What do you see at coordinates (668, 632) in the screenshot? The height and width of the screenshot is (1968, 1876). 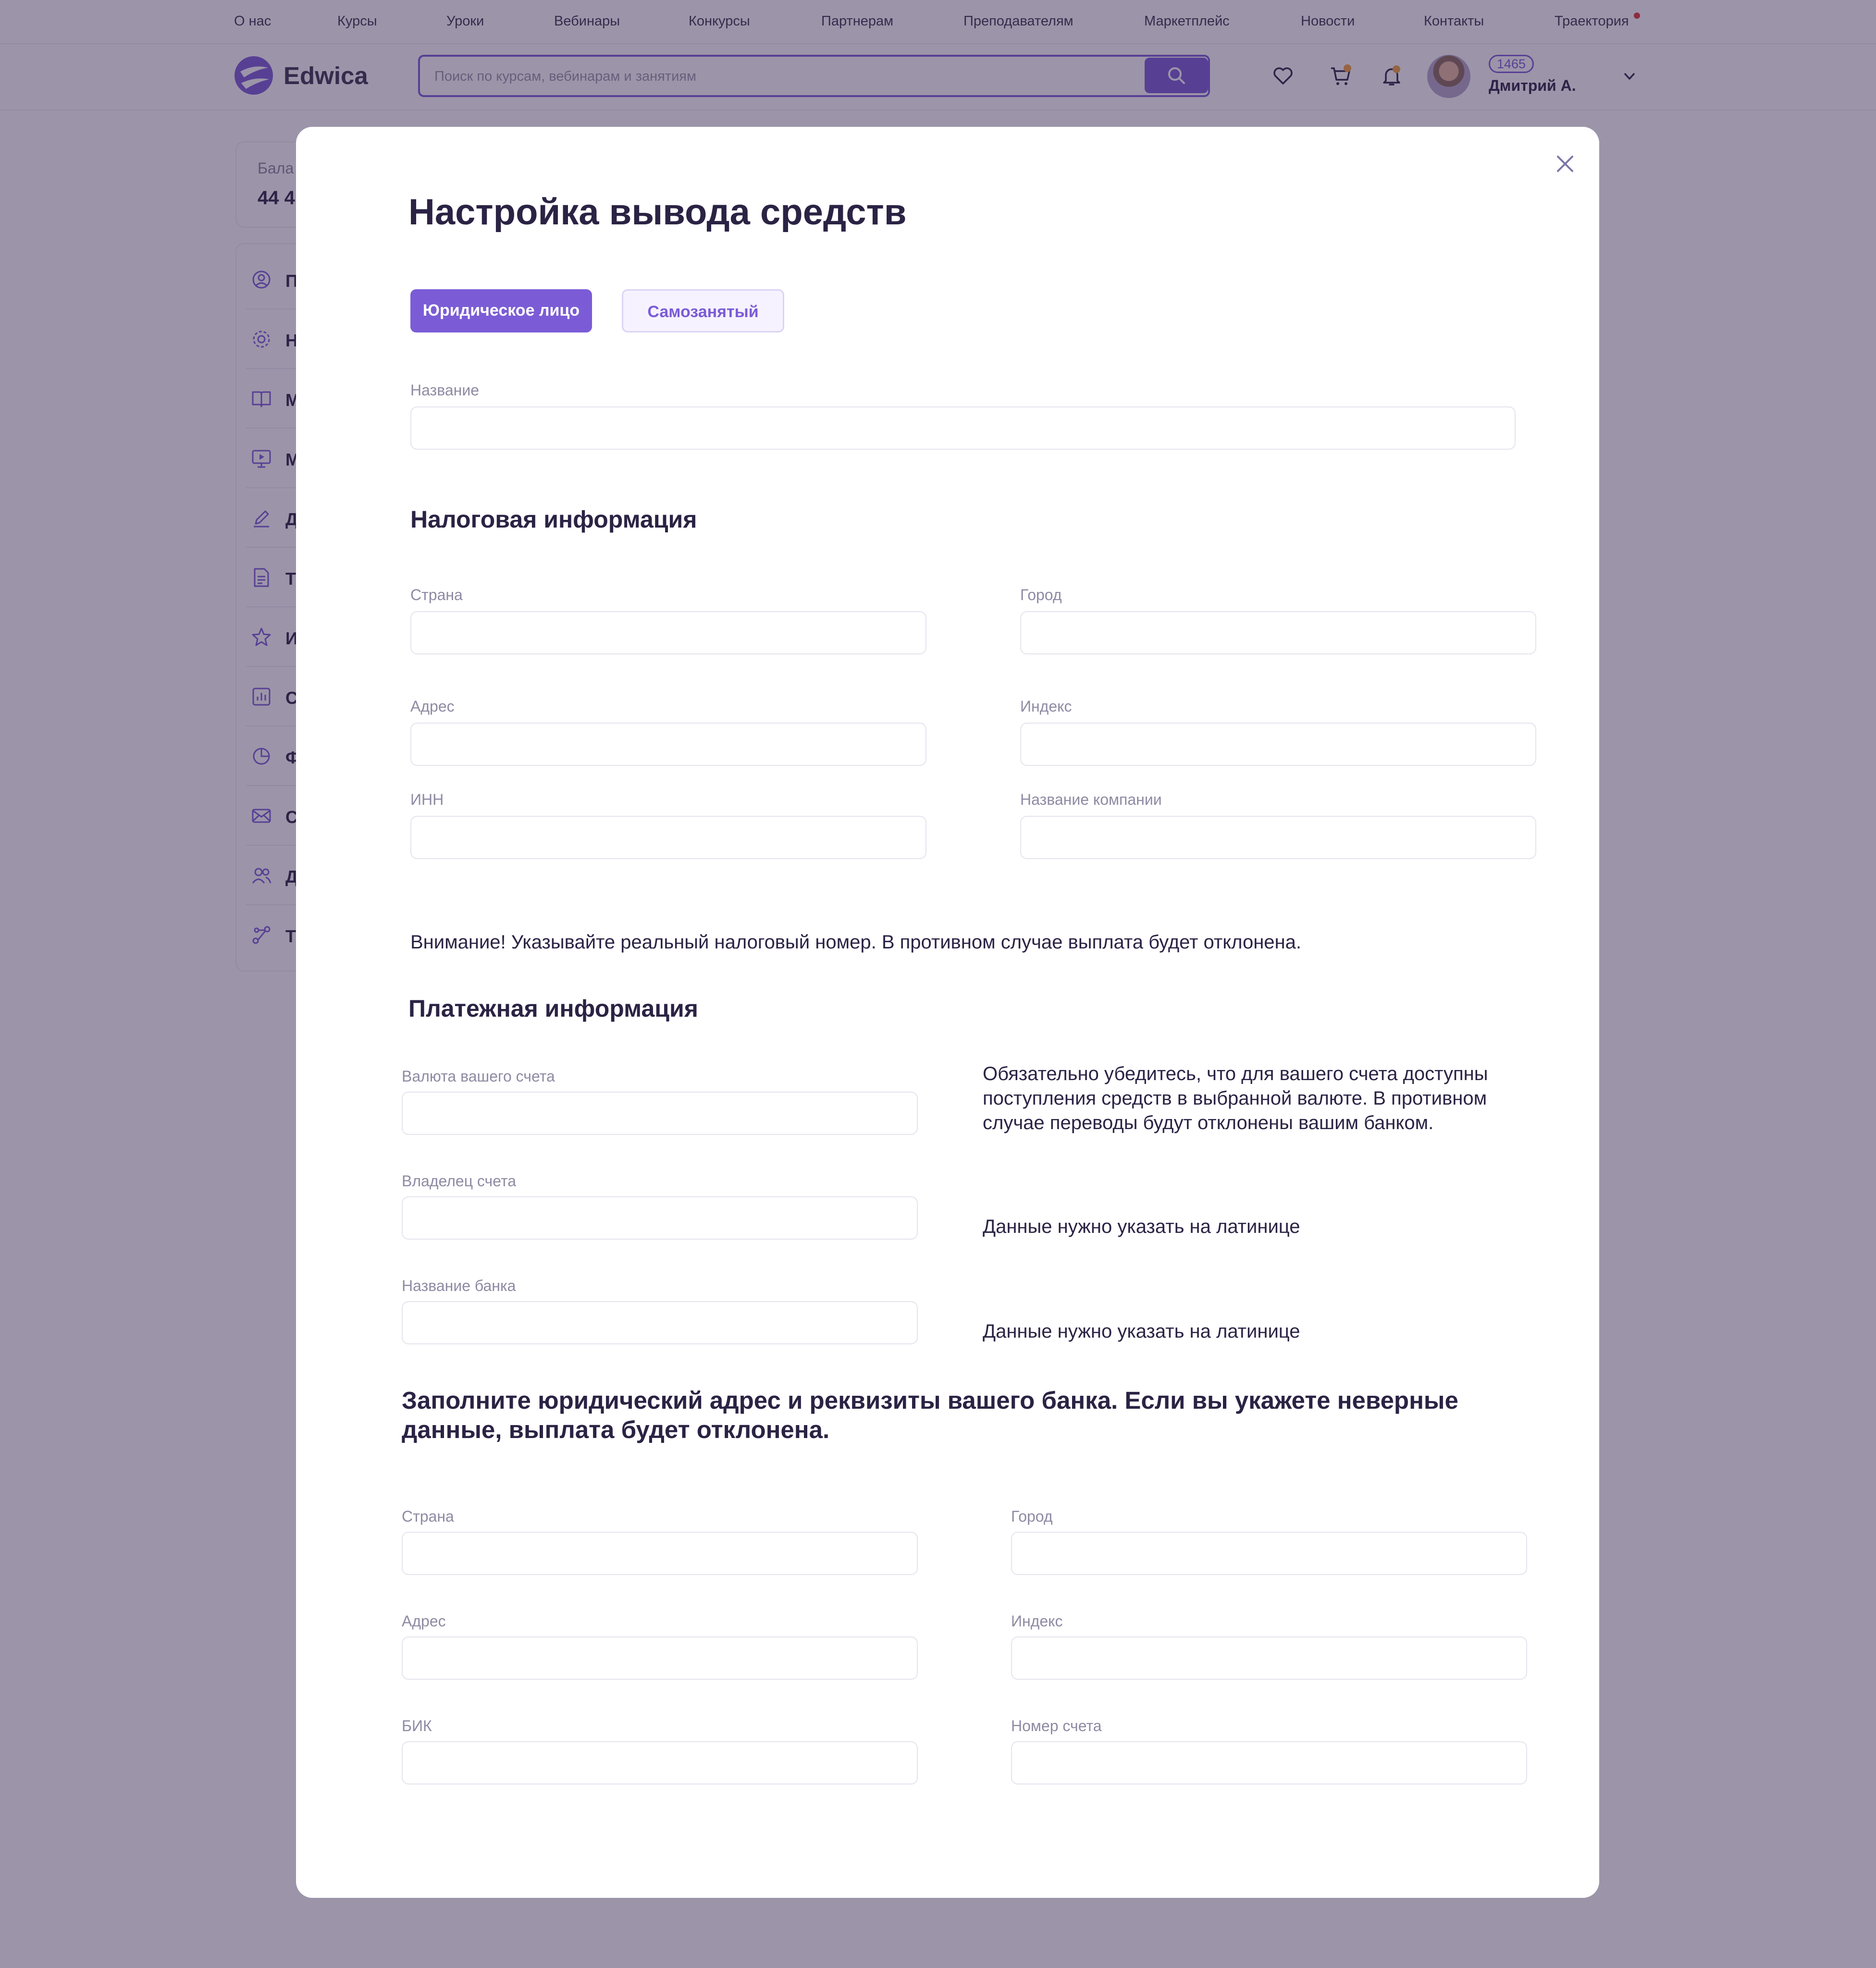 I see `tax-country-field` at bounding box center [668, 632].